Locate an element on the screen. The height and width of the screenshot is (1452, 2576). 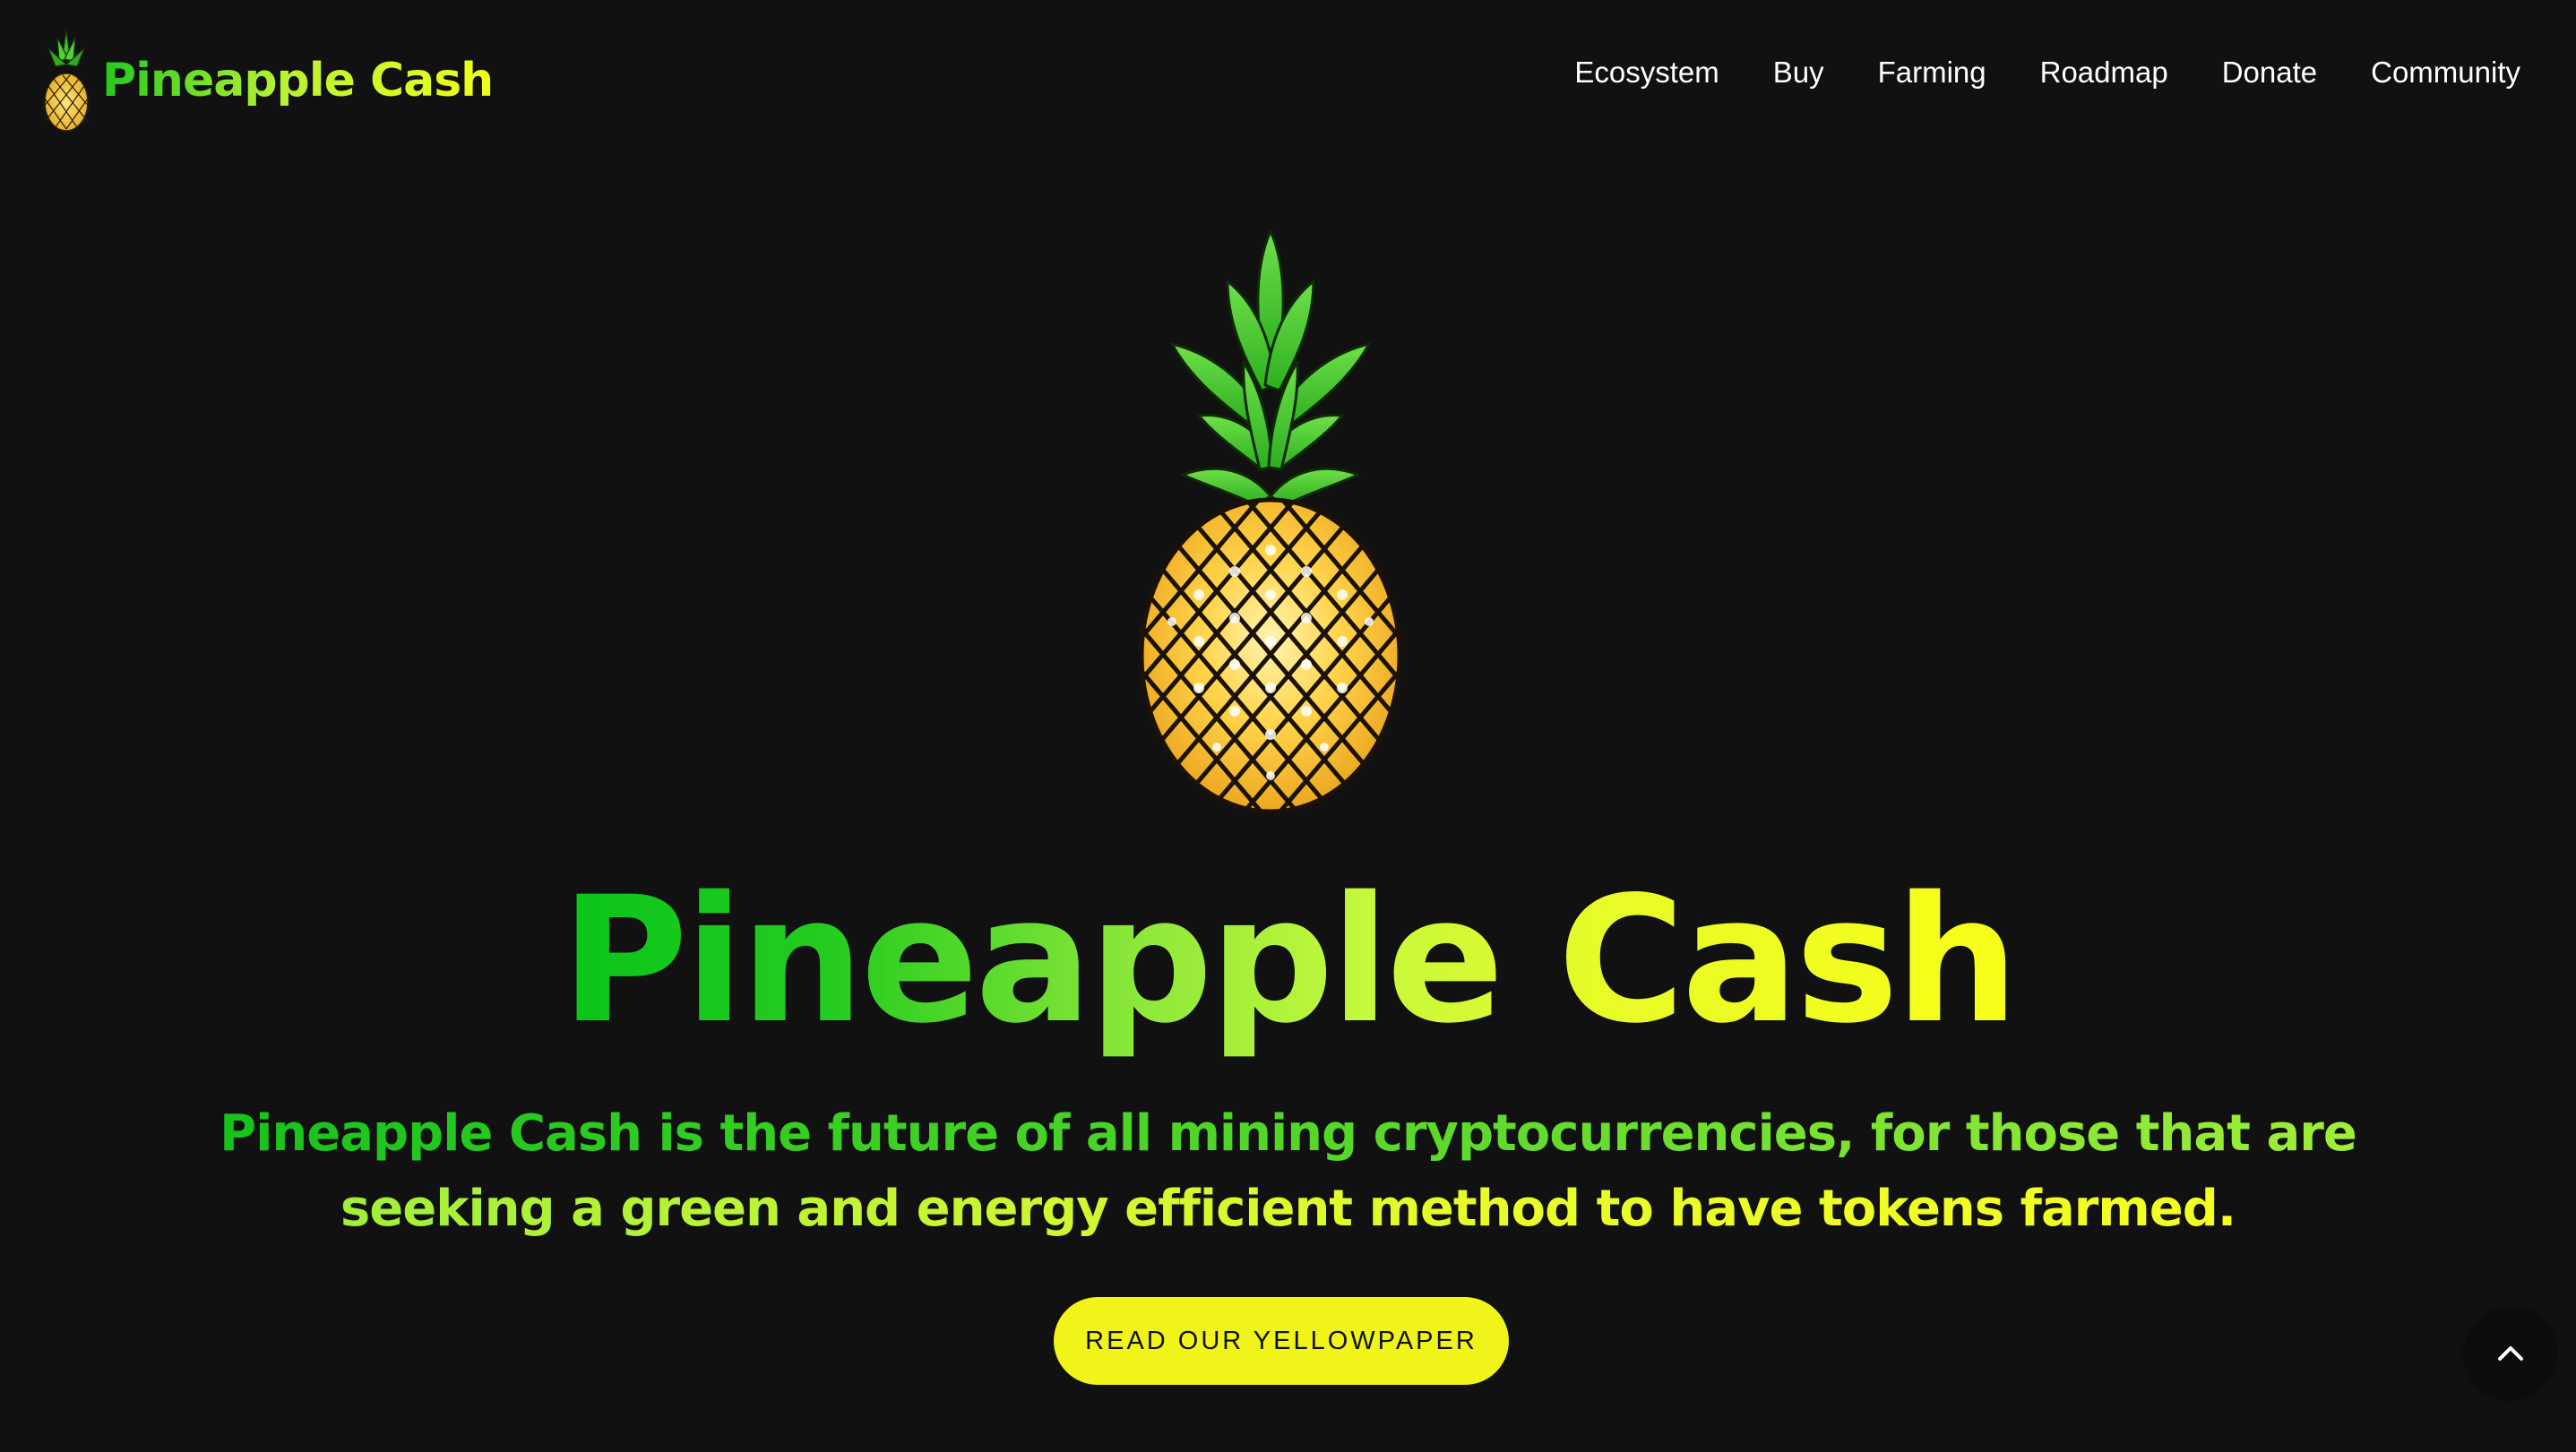
pineapple-illustration is located at coordinates (1270, 522).